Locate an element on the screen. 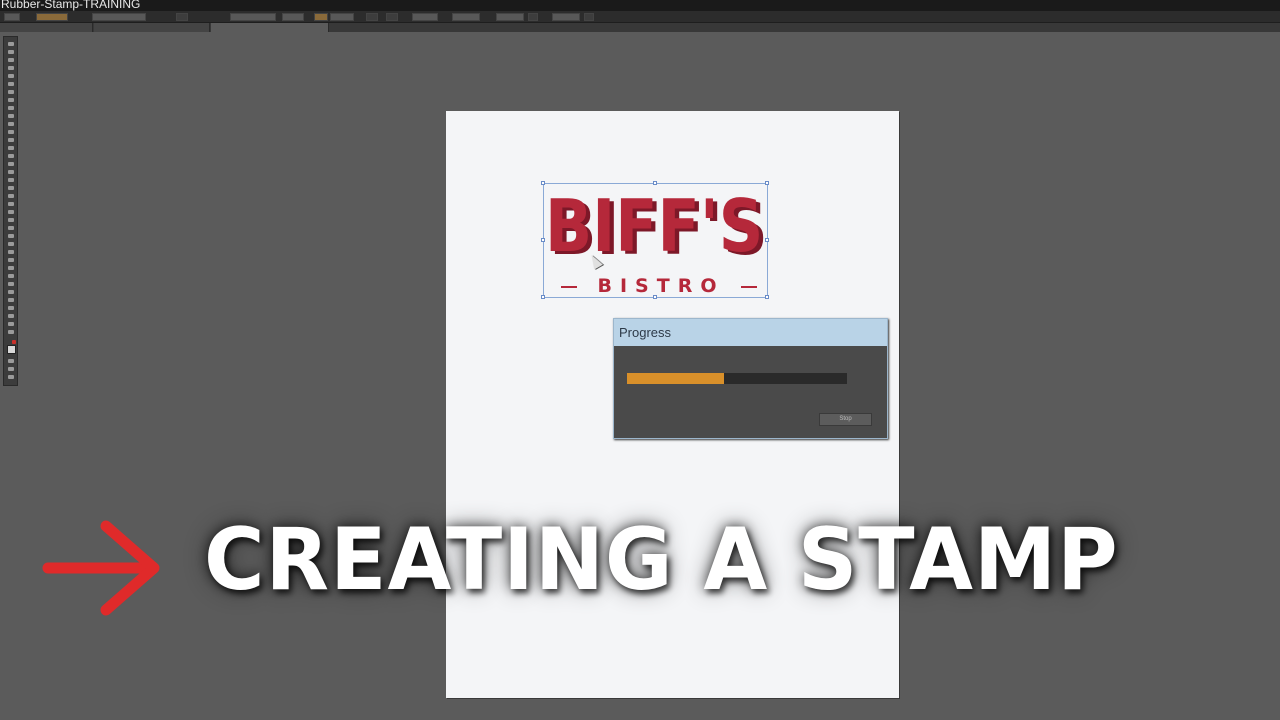 The image size is (1280, 720). type-tool-icon is located at coordinates (11, 84).